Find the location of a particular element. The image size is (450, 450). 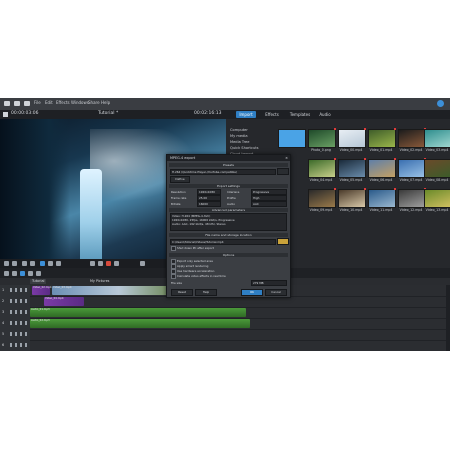

project-tab-my-pictures: My Pictures is located at coordinates (99, 281).